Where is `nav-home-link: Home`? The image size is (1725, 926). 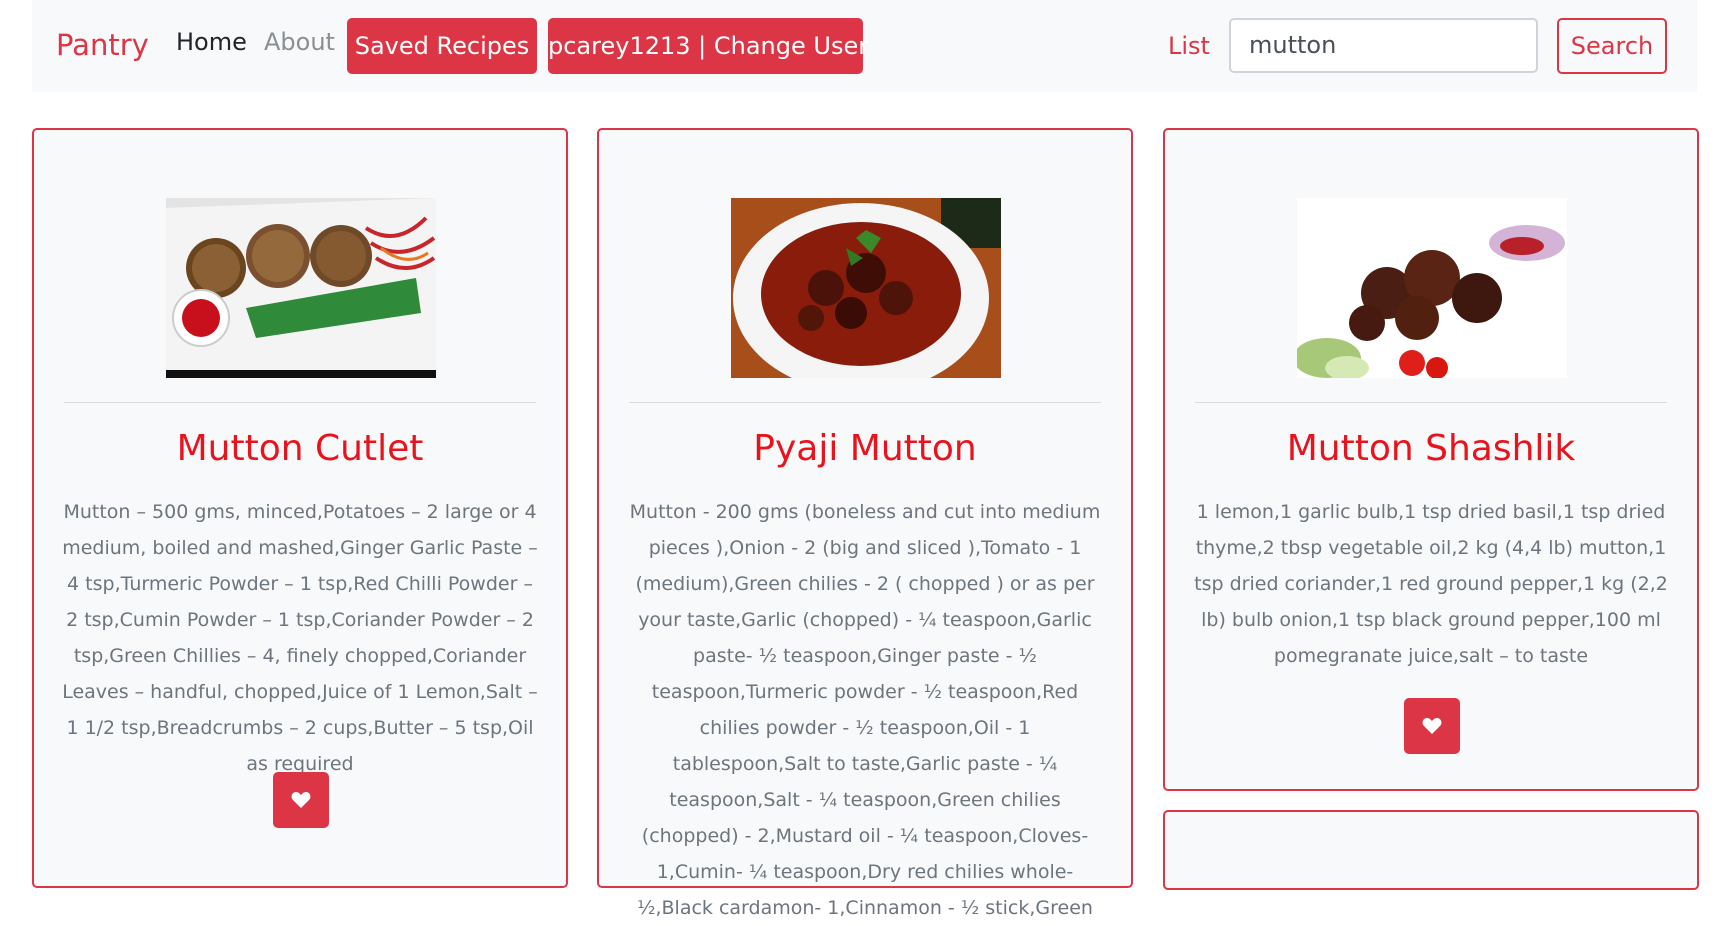 nav-home-link: Home is located at coordinates (211, 42).